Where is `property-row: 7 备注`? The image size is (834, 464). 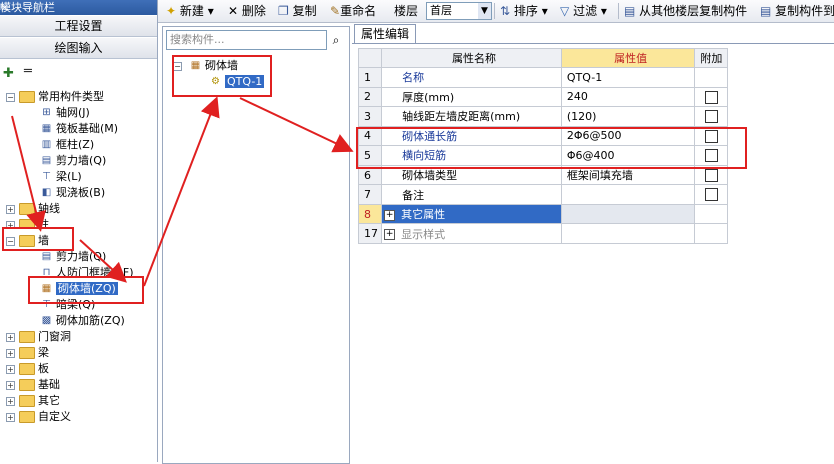
property-row: 7 备注 is located at coordinates (542, 194).